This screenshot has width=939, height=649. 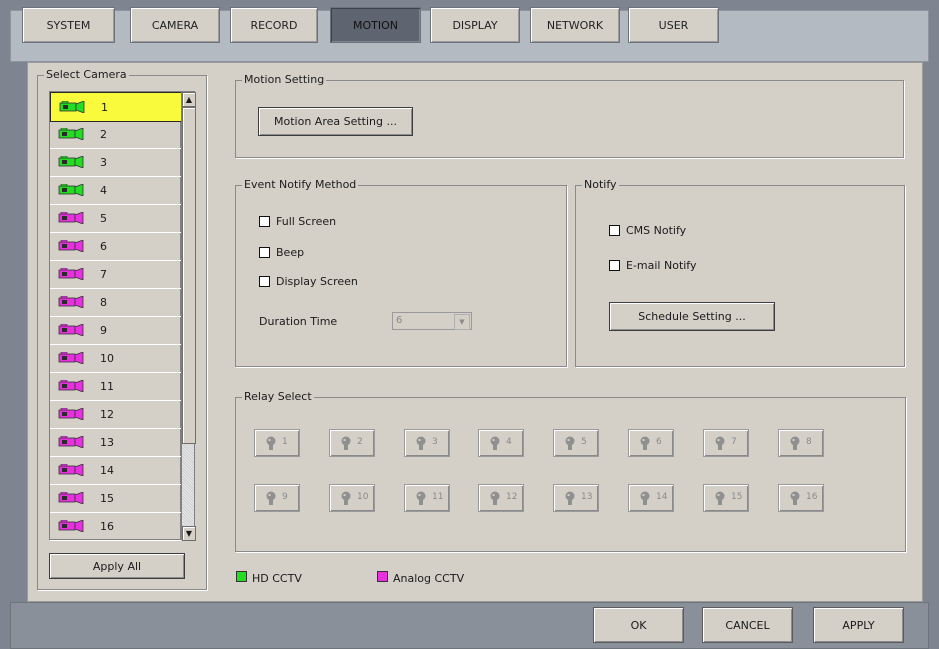 I want to click on cancel-button: CANCEL, so click(x=747, y=625).